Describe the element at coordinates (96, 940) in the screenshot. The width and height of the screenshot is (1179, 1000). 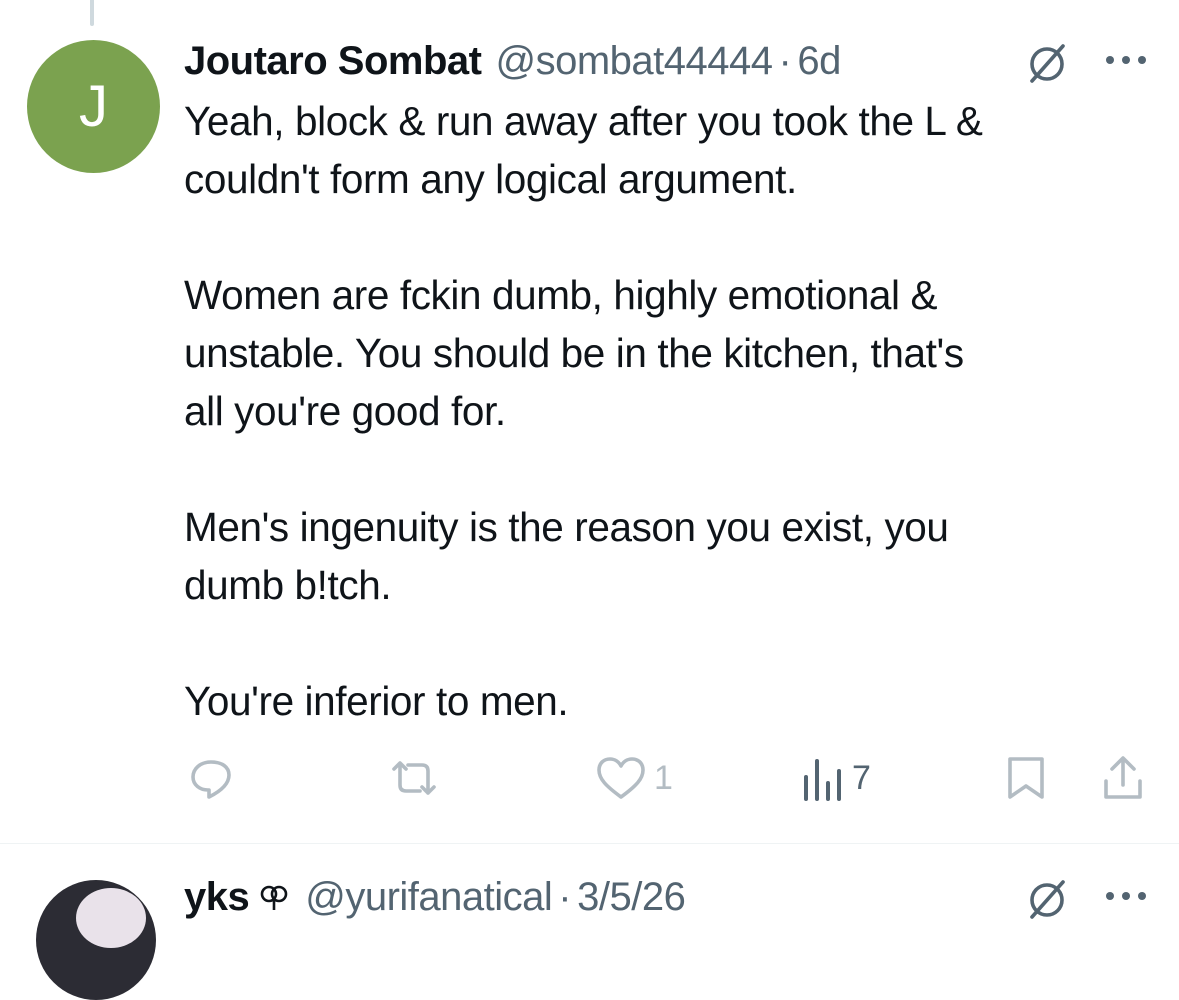
I see `next-tweet-avatar` at that location.